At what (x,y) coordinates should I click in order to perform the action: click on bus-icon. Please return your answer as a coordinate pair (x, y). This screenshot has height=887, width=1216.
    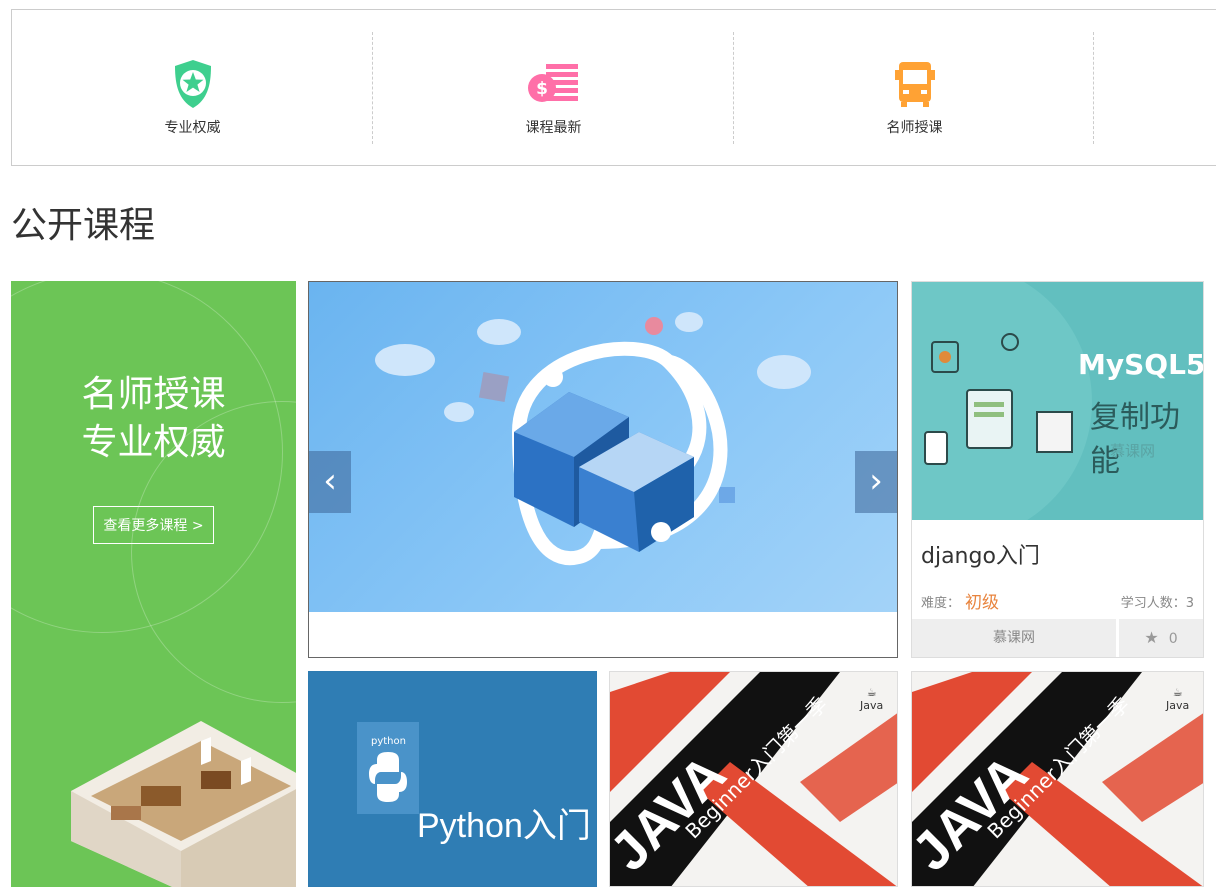
    Looking at the image, I should click on (914, 84).